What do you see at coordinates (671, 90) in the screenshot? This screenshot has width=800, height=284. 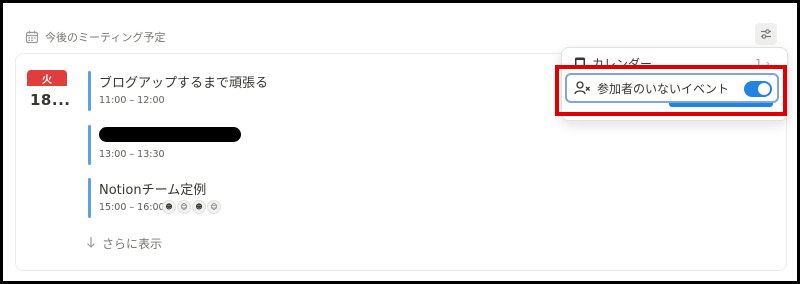 I see `highlight-annotation` at bounding box center [671, 90].